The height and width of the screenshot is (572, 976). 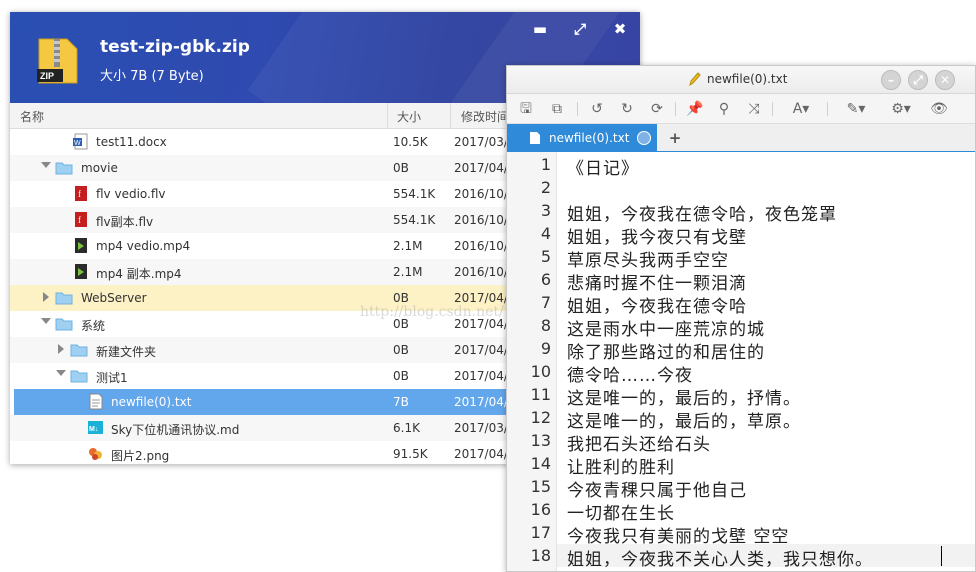 I want to click on editor-maximize-button: ⤢, so click(x=918, y=80).